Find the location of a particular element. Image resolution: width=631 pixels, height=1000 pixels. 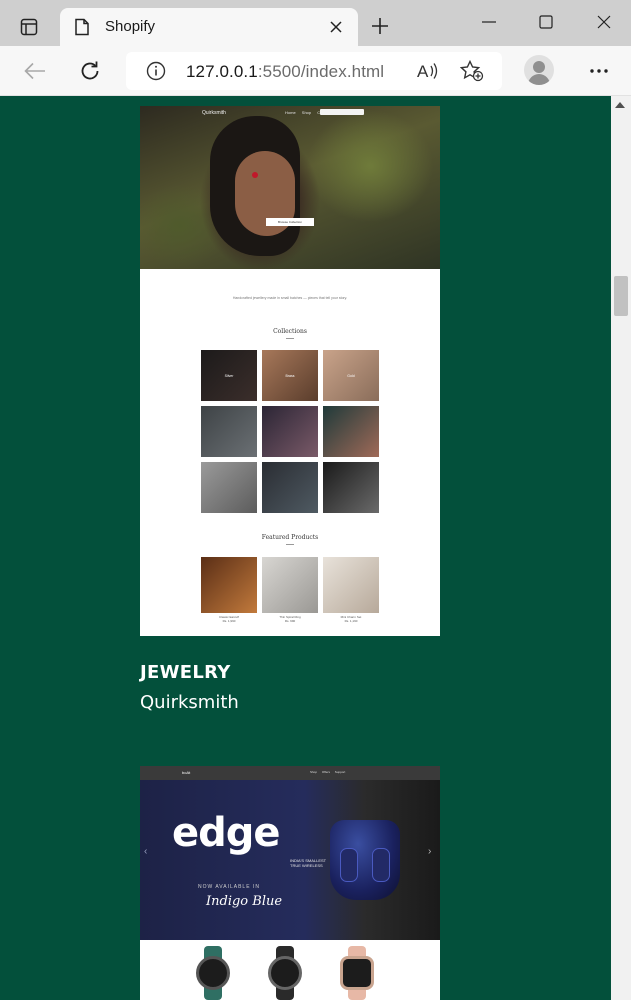

close-window-icon is located at coordinates (604, 22).